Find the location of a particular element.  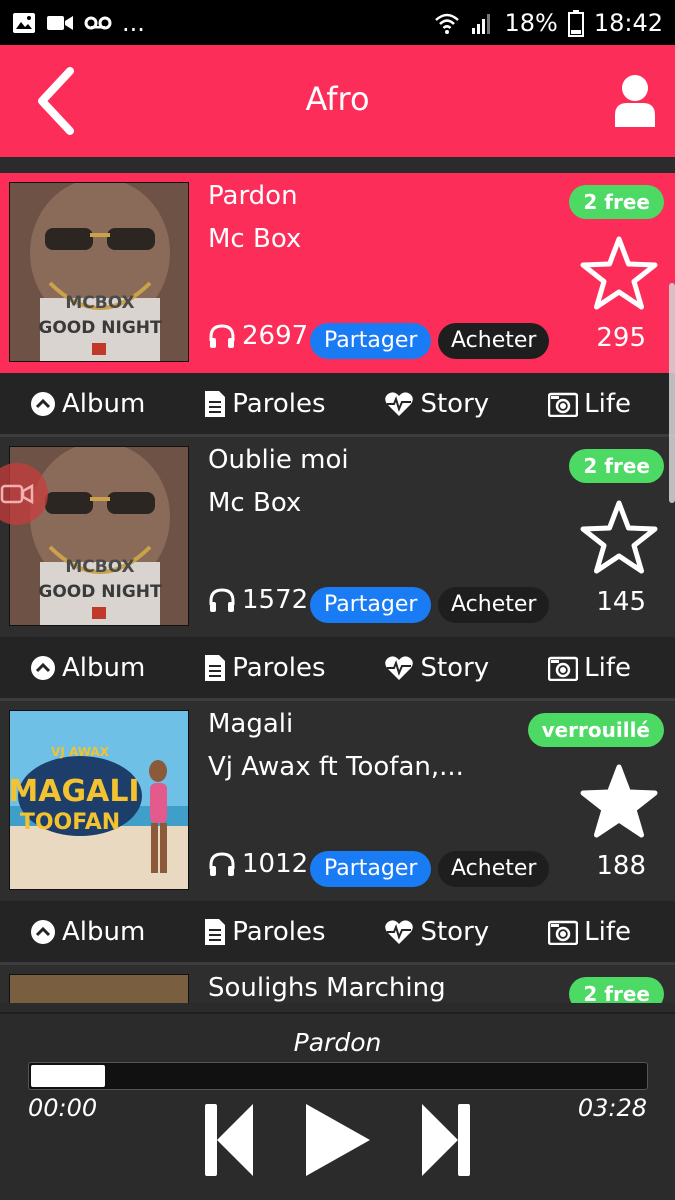

album-cover: MCBOX GOOD NIGHT is located at coordinates (99, 272).